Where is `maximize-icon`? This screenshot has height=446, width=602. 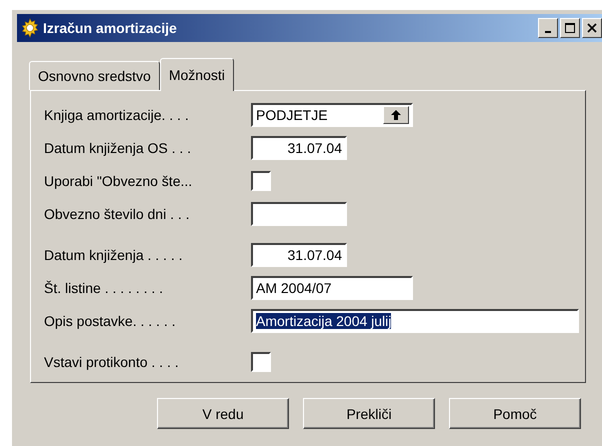
maximize-icon is located at coordinates (570, 28).